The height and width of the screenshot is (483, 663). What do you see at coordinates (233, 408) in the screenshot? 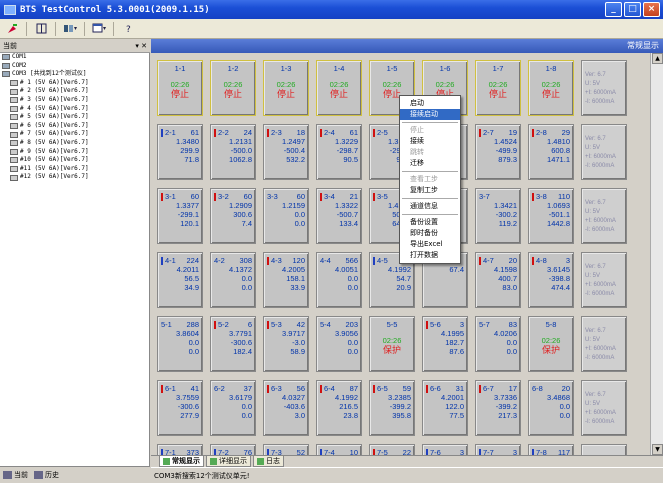
I see `channel-cell: 6-2 37 3.6179 0.0 0.0` at bounding box center [233, 408].